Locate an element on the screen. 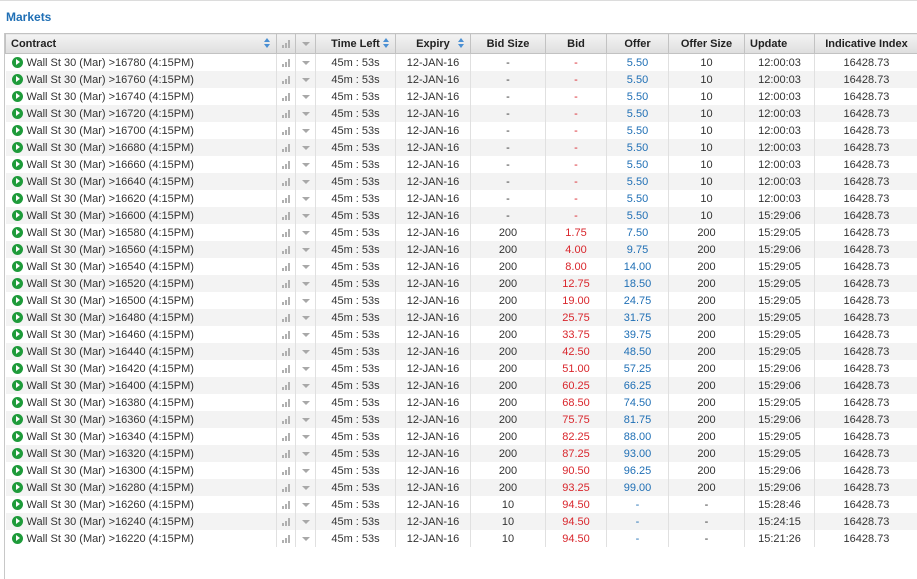 This screenshot has width=917, height=579. contract-cell: Wall St 30 (Mar) >16480 (4:15PM) is located at coordinates (141, 317).